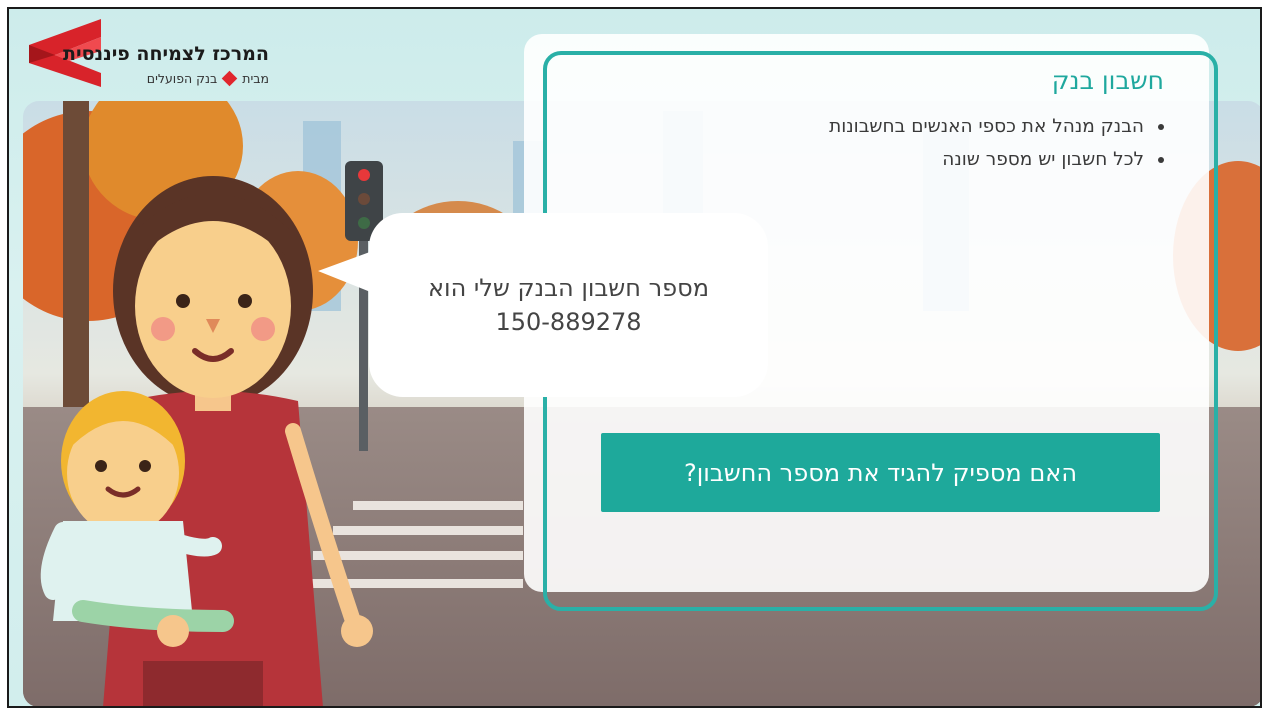 This screenshot has height=715, width=1269. What do you see at coordinates (986, 126) in the screenshot?
I see `bullet-text: הבנק מנהל את כספי האנשים בחשבונות` at bounding box center [986, 126].